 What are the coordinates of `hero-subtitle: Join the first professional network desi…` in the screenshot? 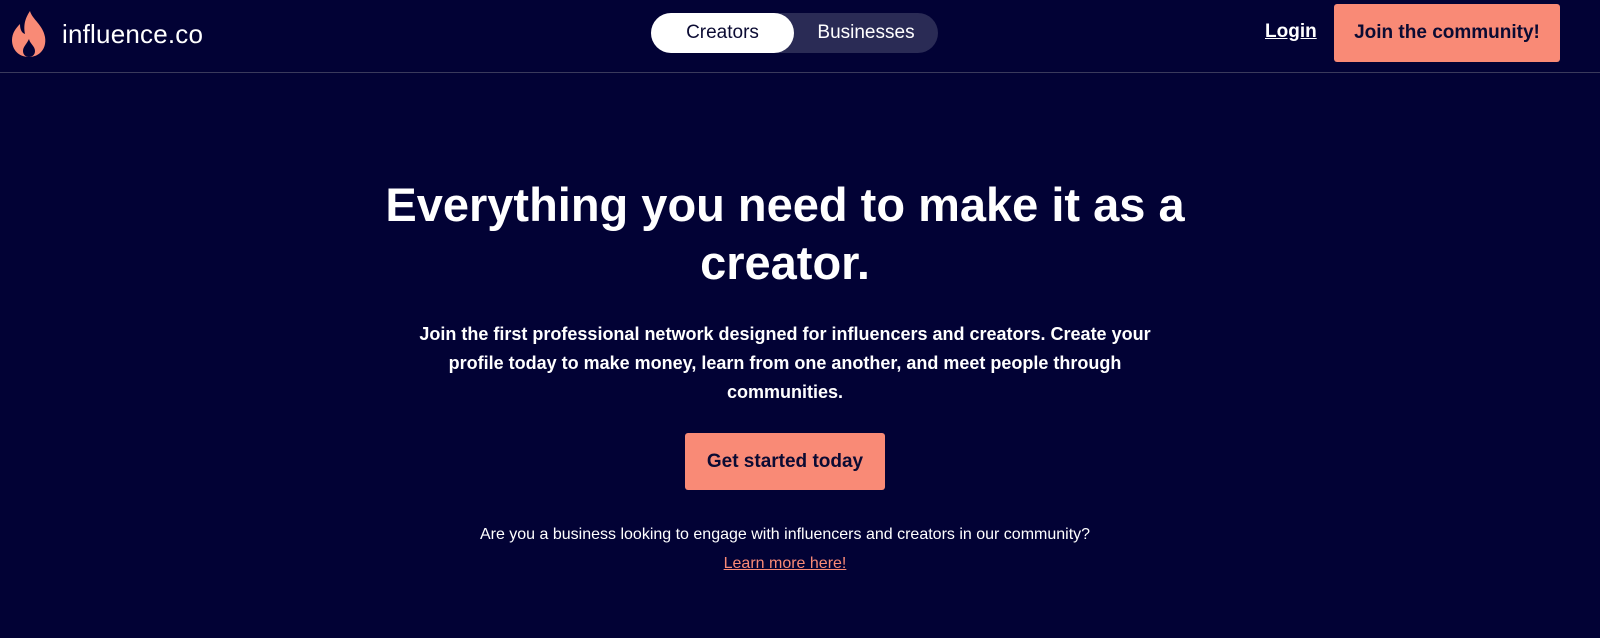 It's located at (785, 363).